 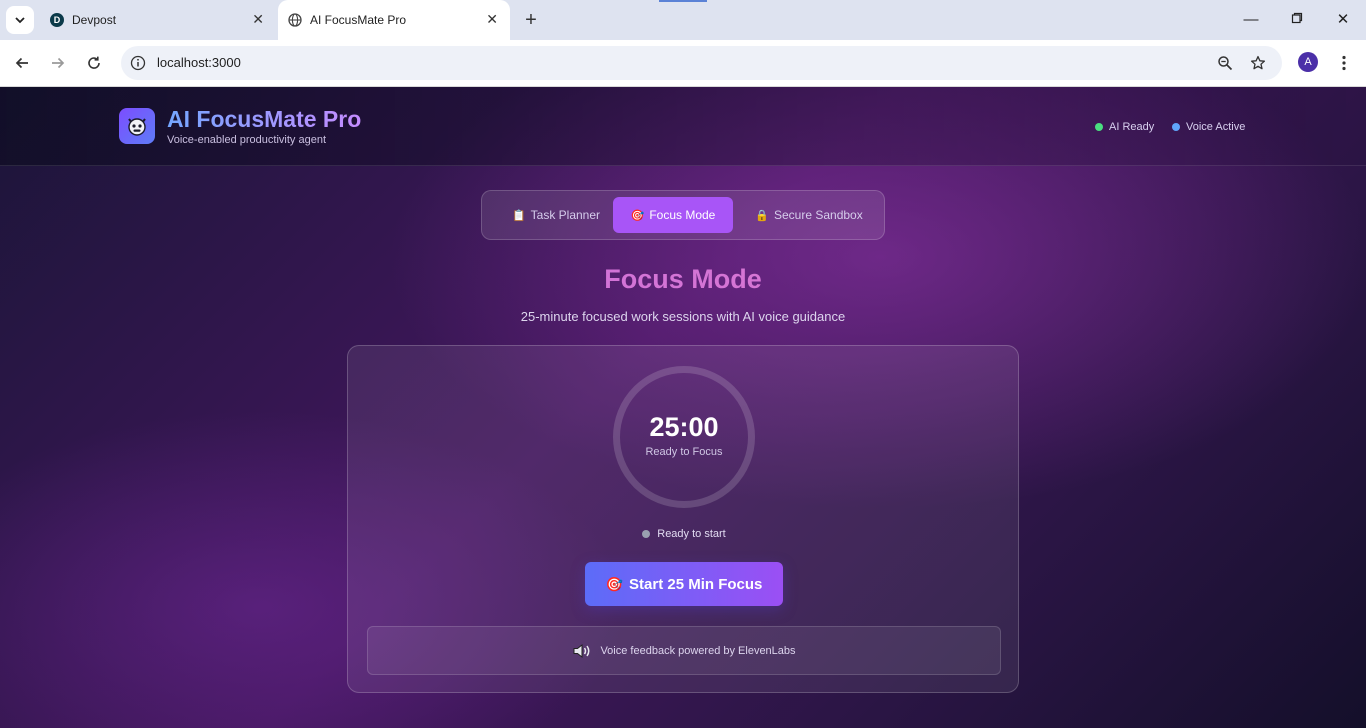 I want to click on tab-secure-sandbox: 🔒 Secure Sandbox, so click(x=809, y=215).